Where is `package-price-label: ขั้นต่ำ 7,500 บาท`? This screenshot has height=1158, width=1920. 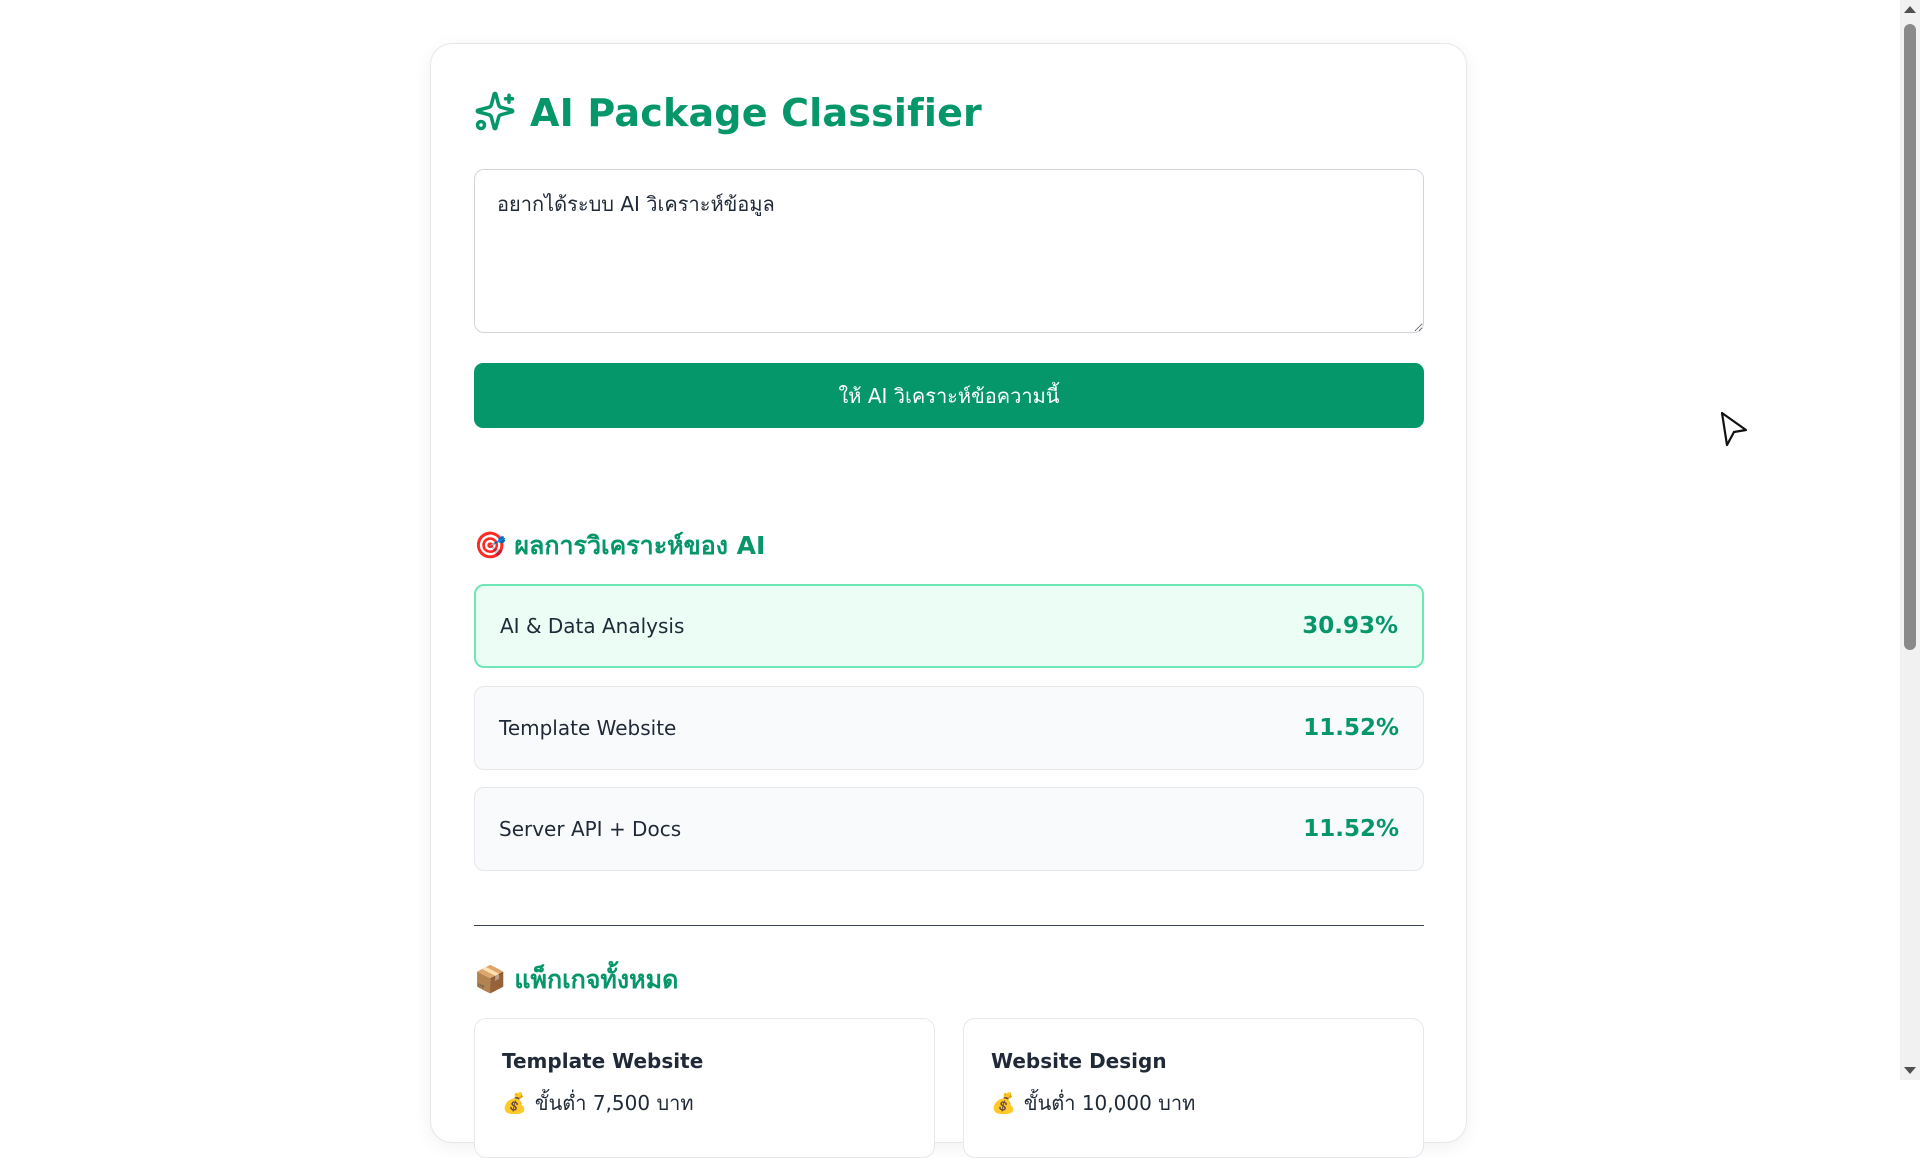
package-price-label: ขั้นต่ำ 7,500 บาท is located at coordinates (614, 1103).